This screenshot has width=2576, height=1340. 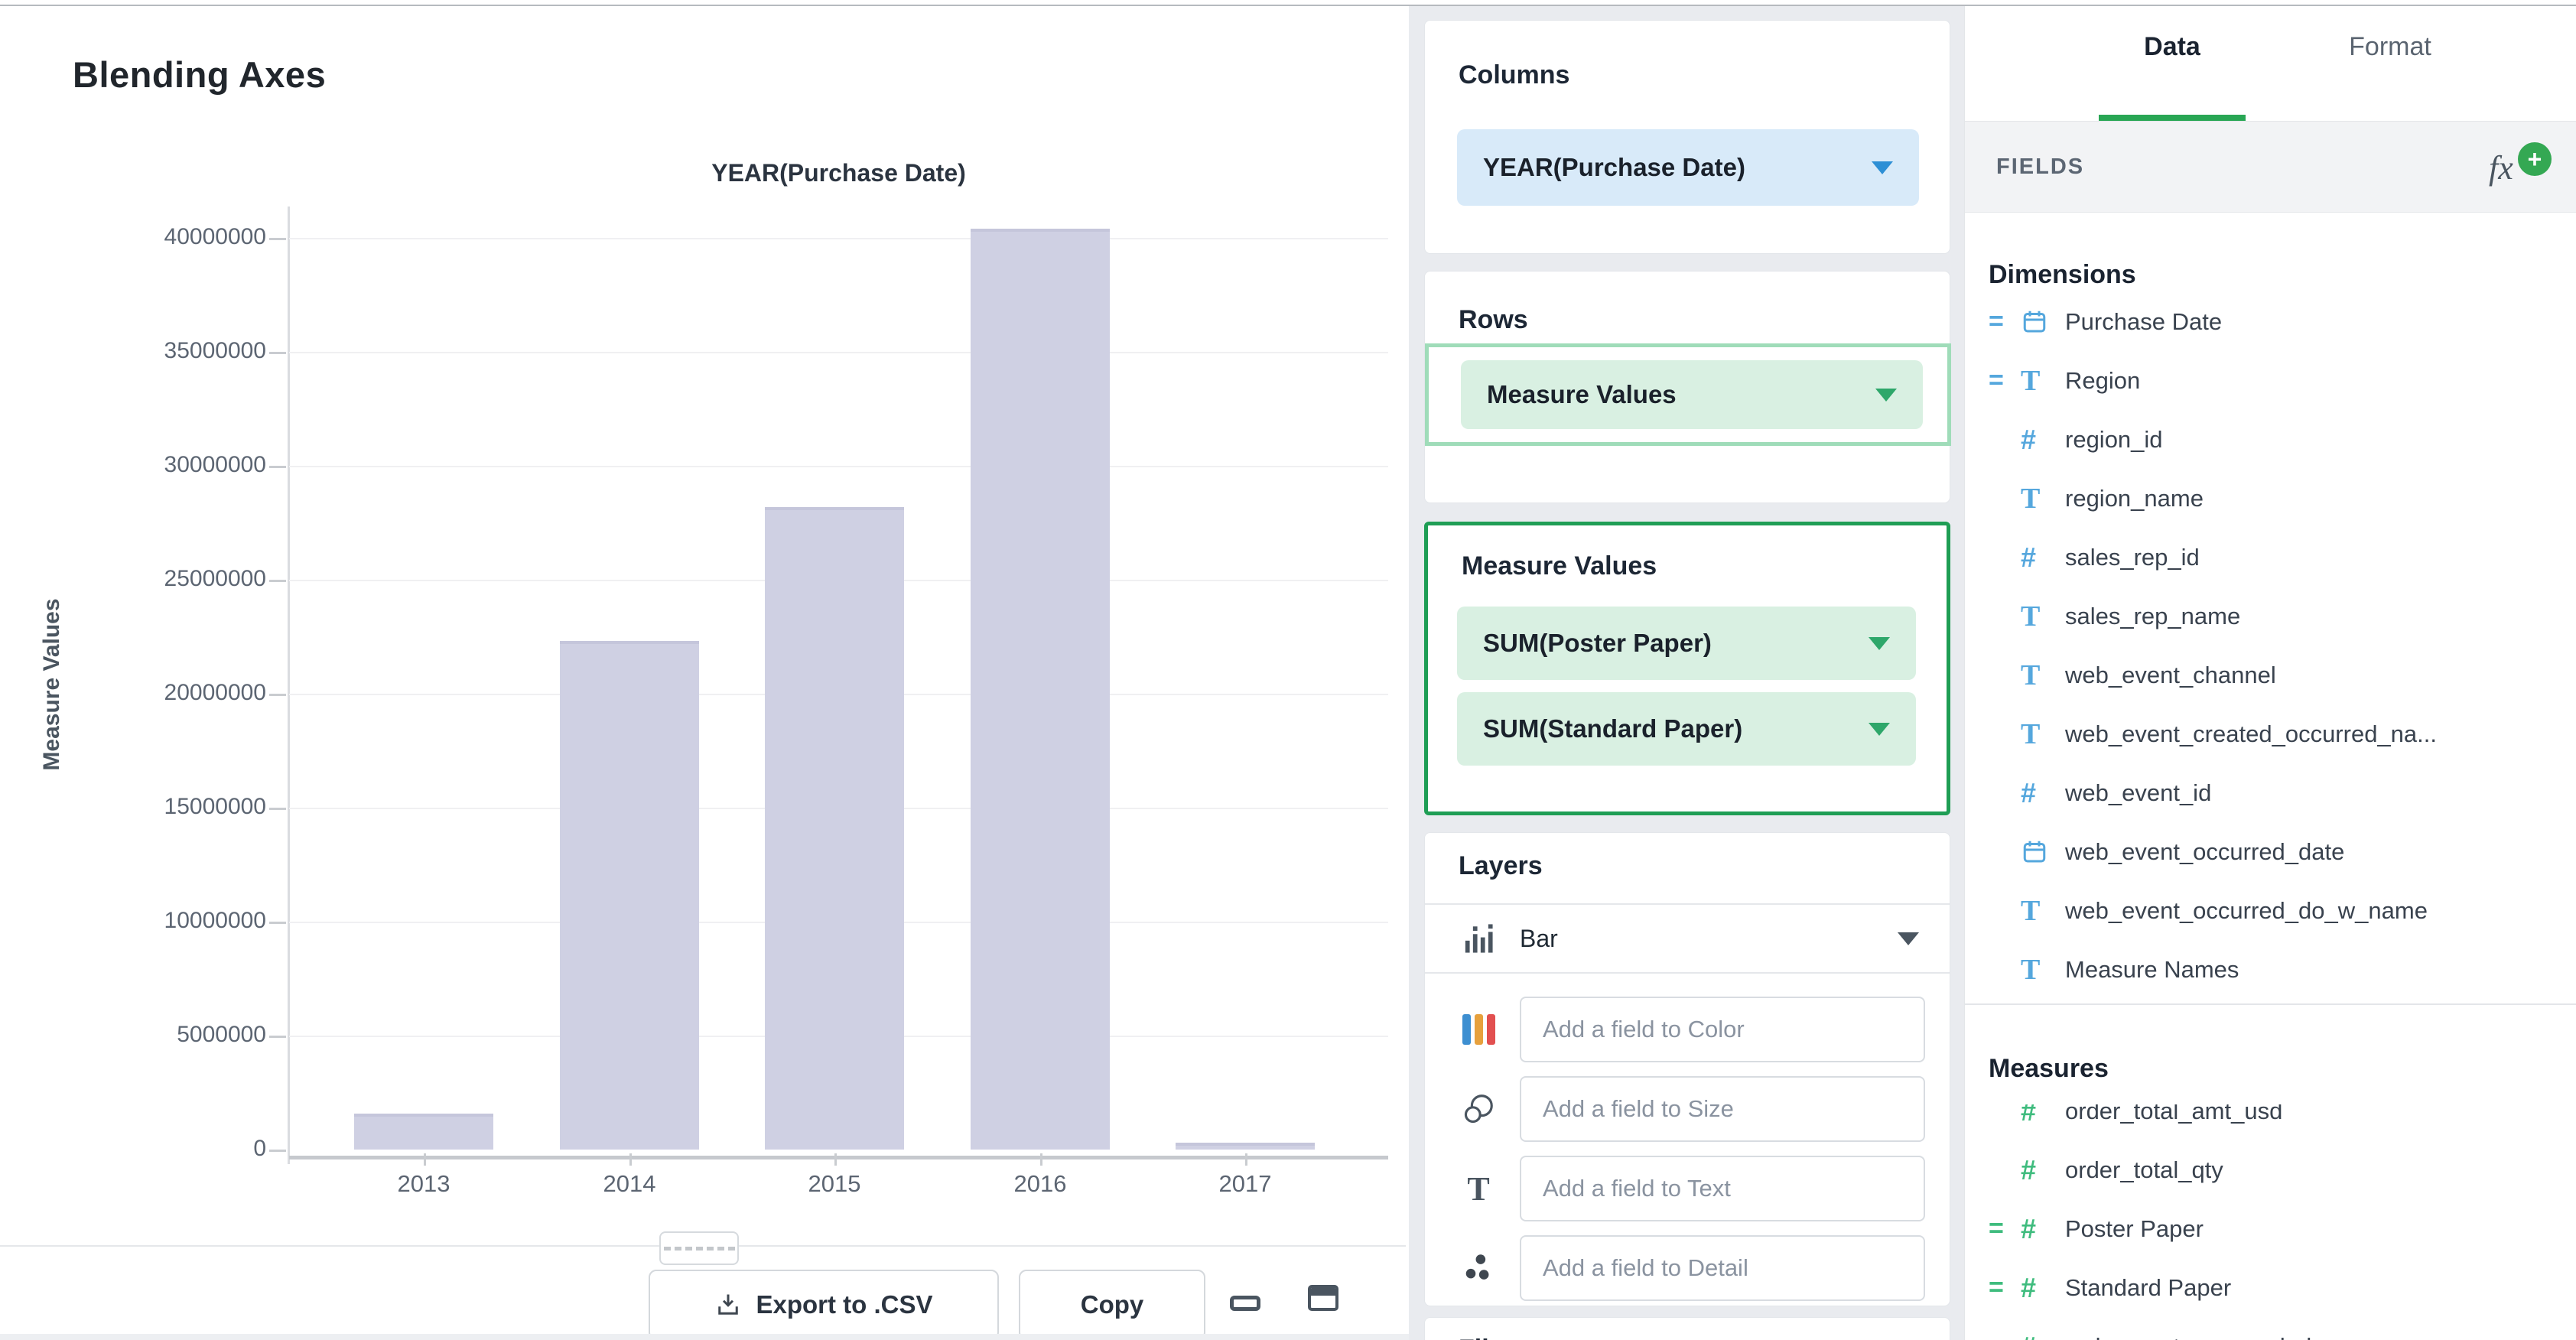 I want to click on layer-field-row: Add a field to Color, so click(x=1688, y=1029).